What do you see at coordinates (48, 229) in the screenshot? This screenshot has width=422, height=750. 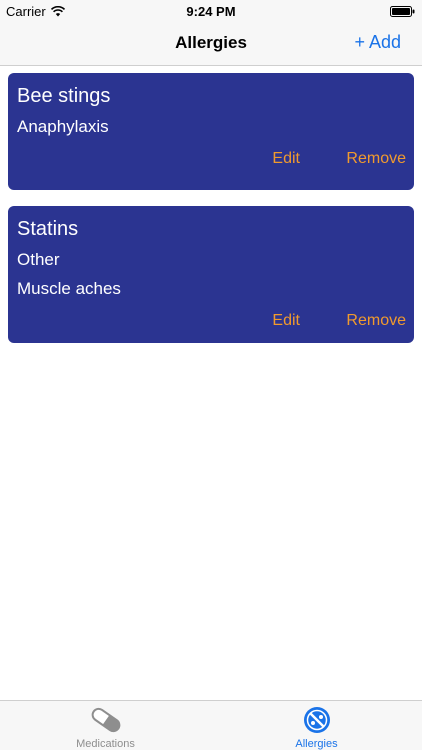 I see `allergy-name: Statins` at bounding box center [48, 229].